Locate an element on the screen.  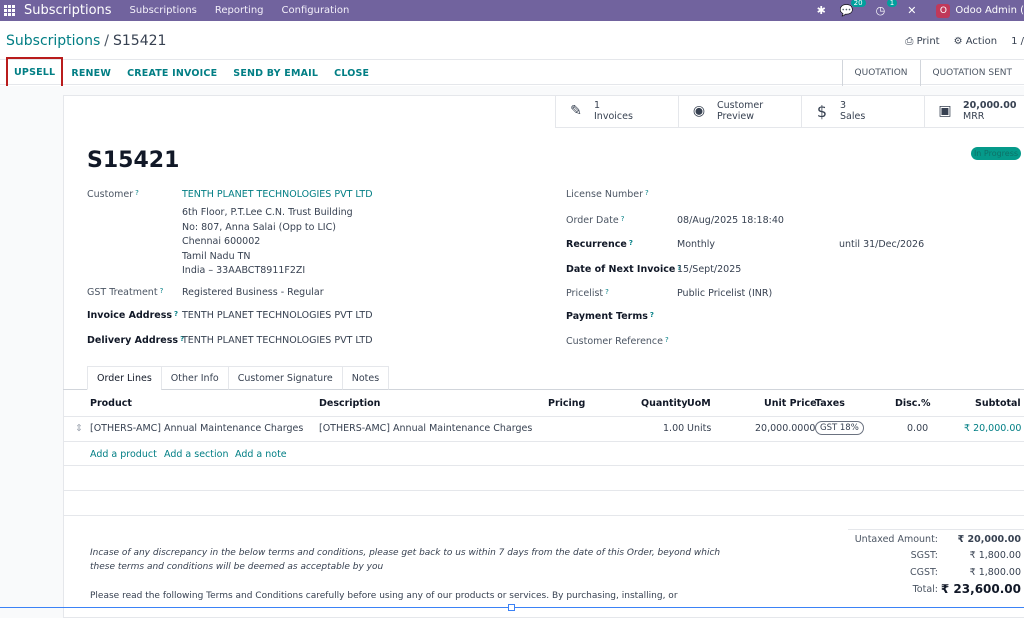
record-title: S15421 is located at coordinates (133, 160).